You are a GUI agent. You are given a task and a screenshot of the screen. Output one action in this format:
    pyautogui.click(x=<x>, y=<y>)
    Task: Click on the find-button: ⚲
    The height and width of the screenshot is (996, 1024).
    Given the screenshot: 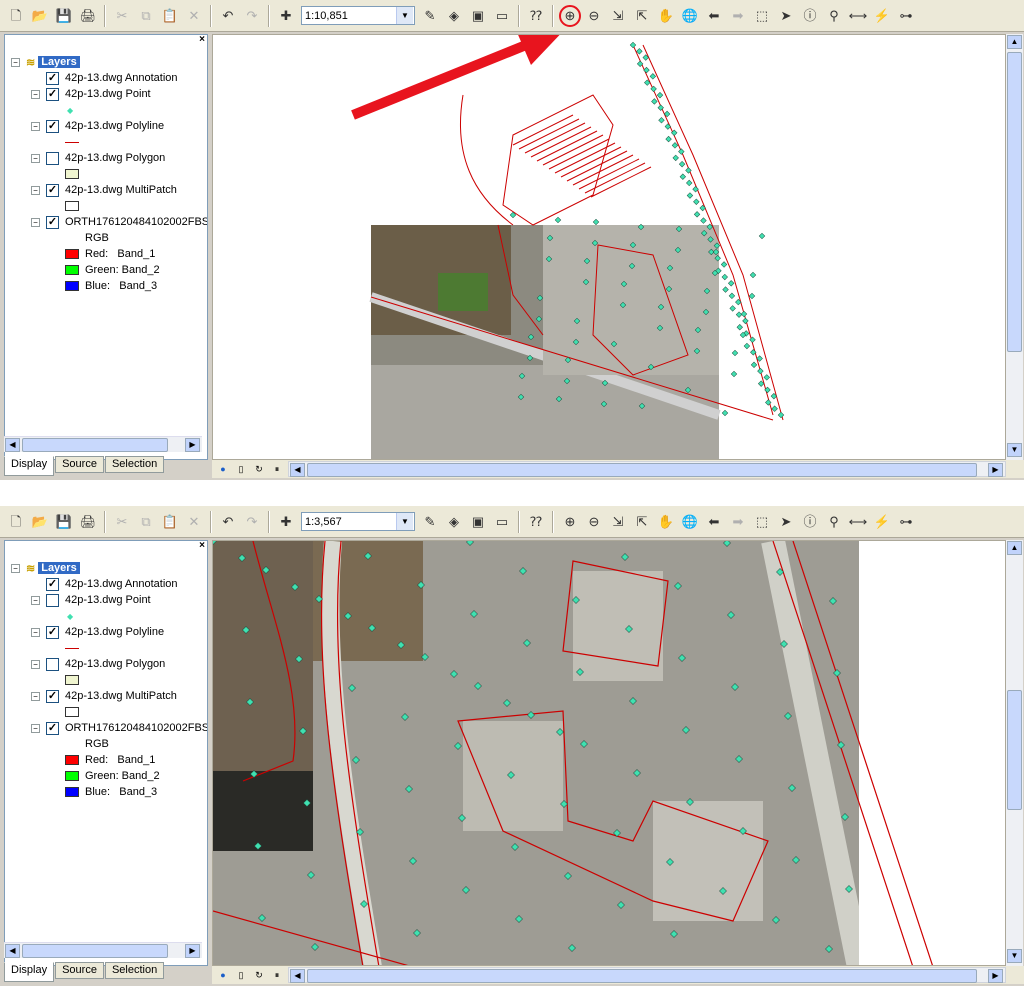 What is the action you would take?
    pyautogui.click(x=834, y=522)
    